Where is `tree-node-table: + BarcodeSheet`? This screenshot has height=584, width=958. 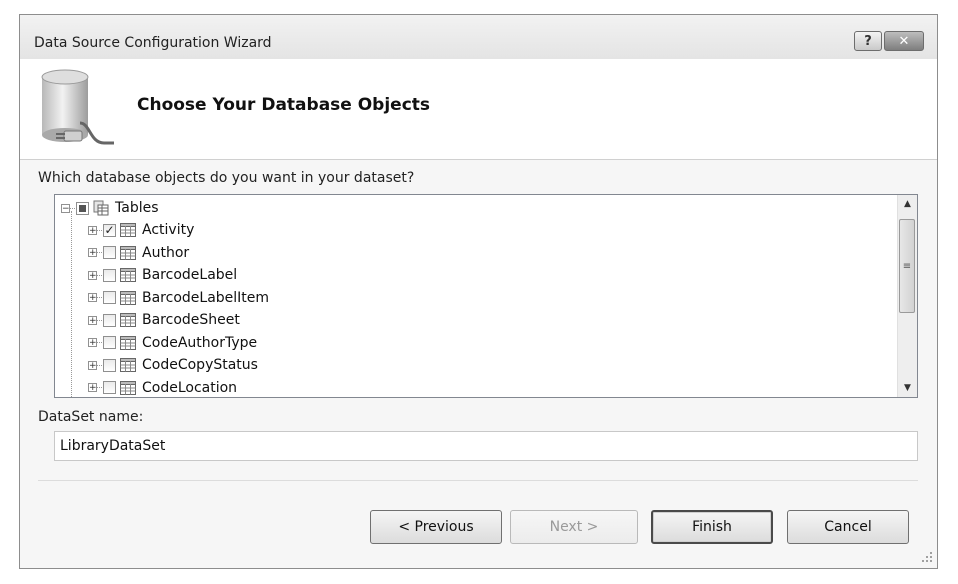
tree-node-table: + BarcodeSheet is located at coordinates (164, 320).